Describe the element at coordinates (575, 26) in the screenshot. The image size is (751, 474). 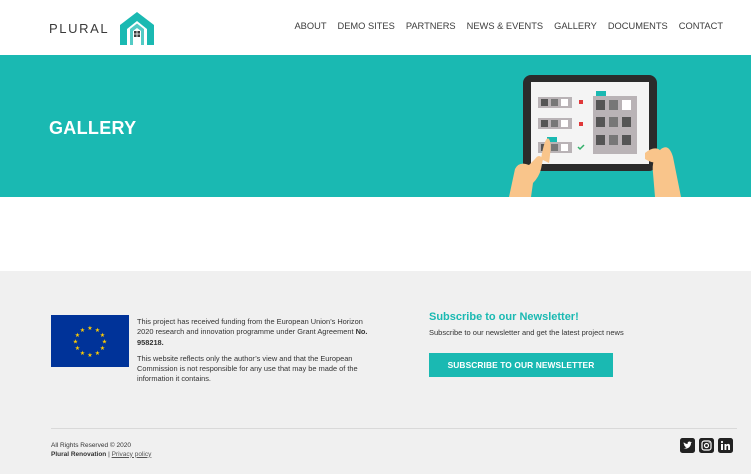
I see `nav-gallery: GALLERY` at that location.